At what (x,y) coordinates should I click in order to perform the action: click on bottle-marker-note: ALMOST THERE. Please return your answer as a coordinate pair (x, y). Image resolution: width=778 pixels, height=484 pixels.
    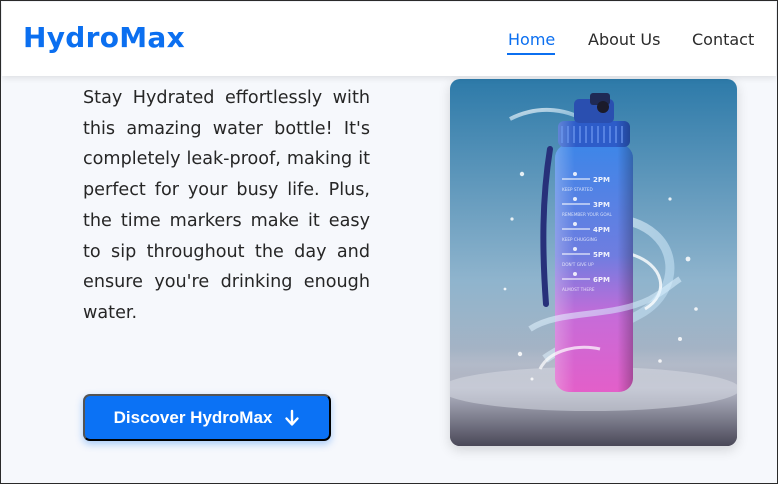
    Looking at the image, I should click on (578, 289).